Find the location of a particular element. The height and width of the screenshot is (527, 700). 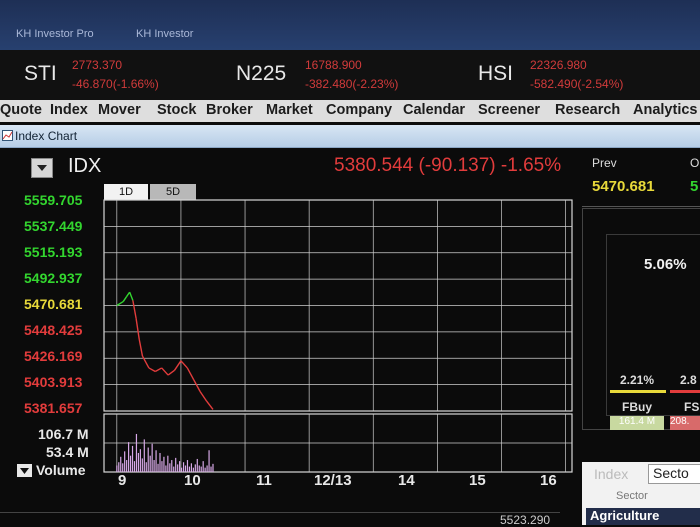

tab-index: Index is located at coordinates (611, 474).